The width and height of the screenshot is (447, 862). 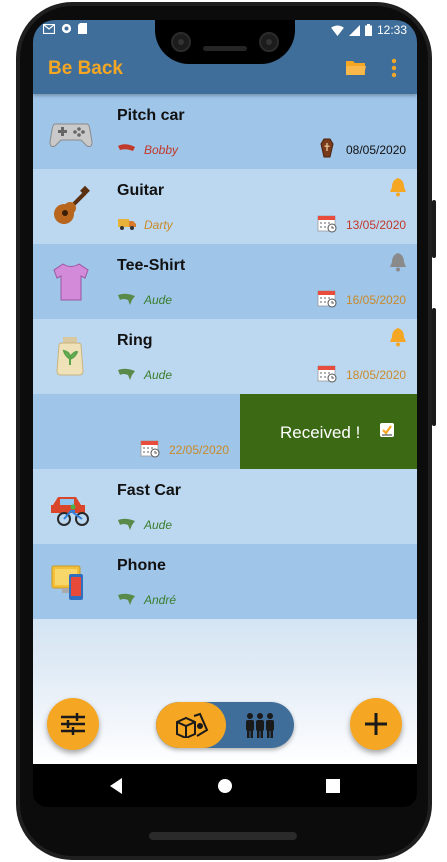 I want to click on status-time: 12:33, so click(x=391, y=30).